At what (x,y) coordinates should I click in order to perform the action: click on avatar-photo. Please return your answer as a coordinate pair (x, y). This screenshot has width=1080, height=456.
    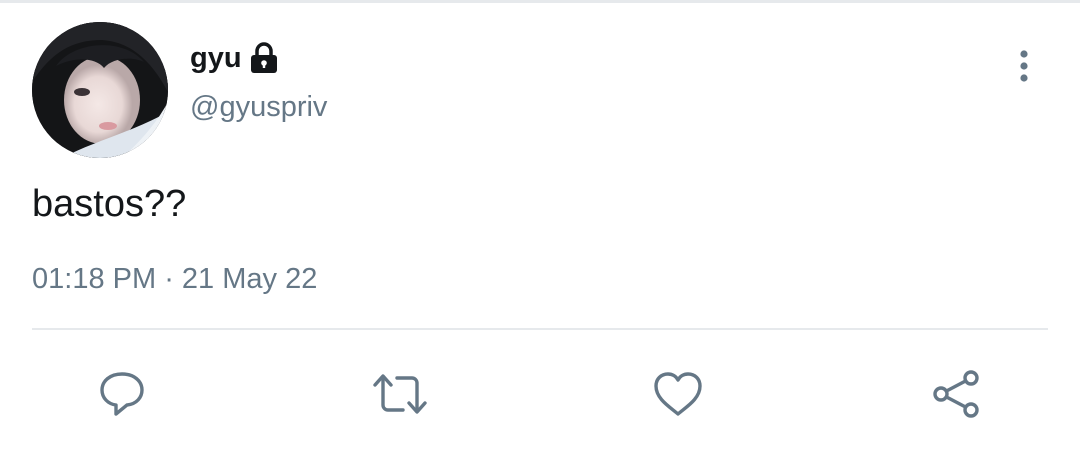
    Looking at the image, I should click on (100, 90).